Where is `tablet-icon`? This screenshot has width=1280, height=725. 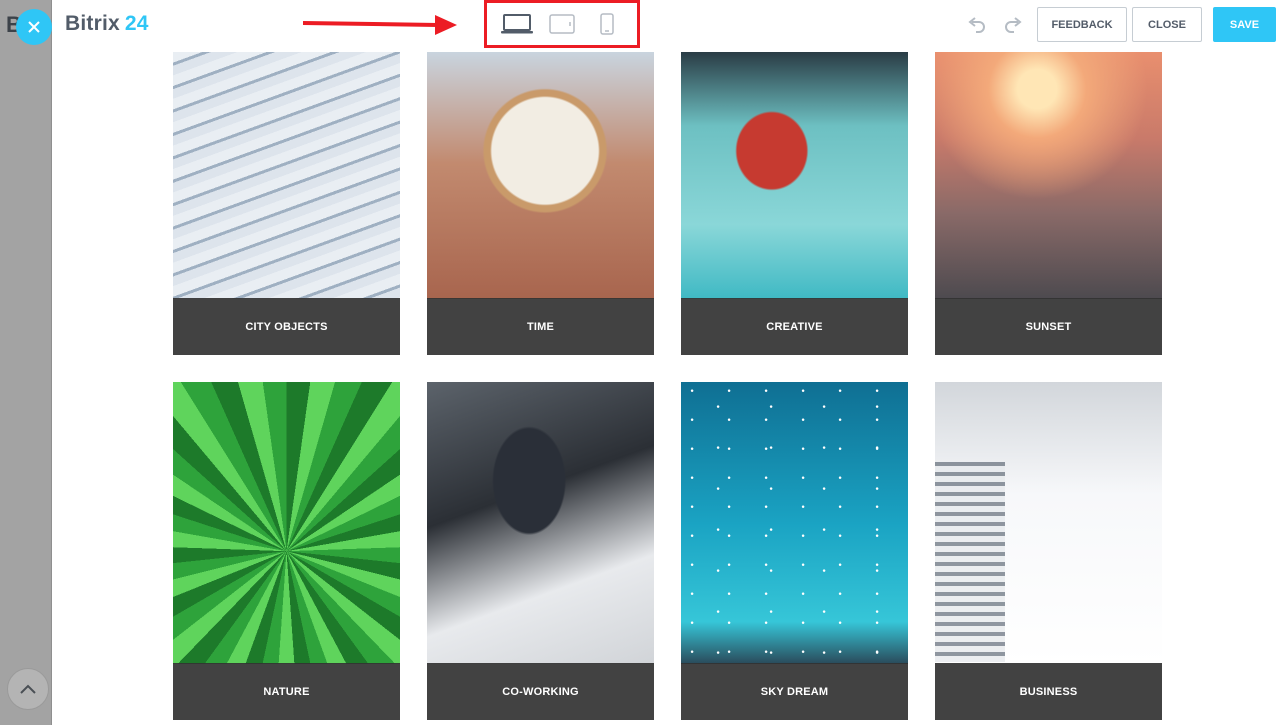
tablet-icon is located at coordinates (562, 24).